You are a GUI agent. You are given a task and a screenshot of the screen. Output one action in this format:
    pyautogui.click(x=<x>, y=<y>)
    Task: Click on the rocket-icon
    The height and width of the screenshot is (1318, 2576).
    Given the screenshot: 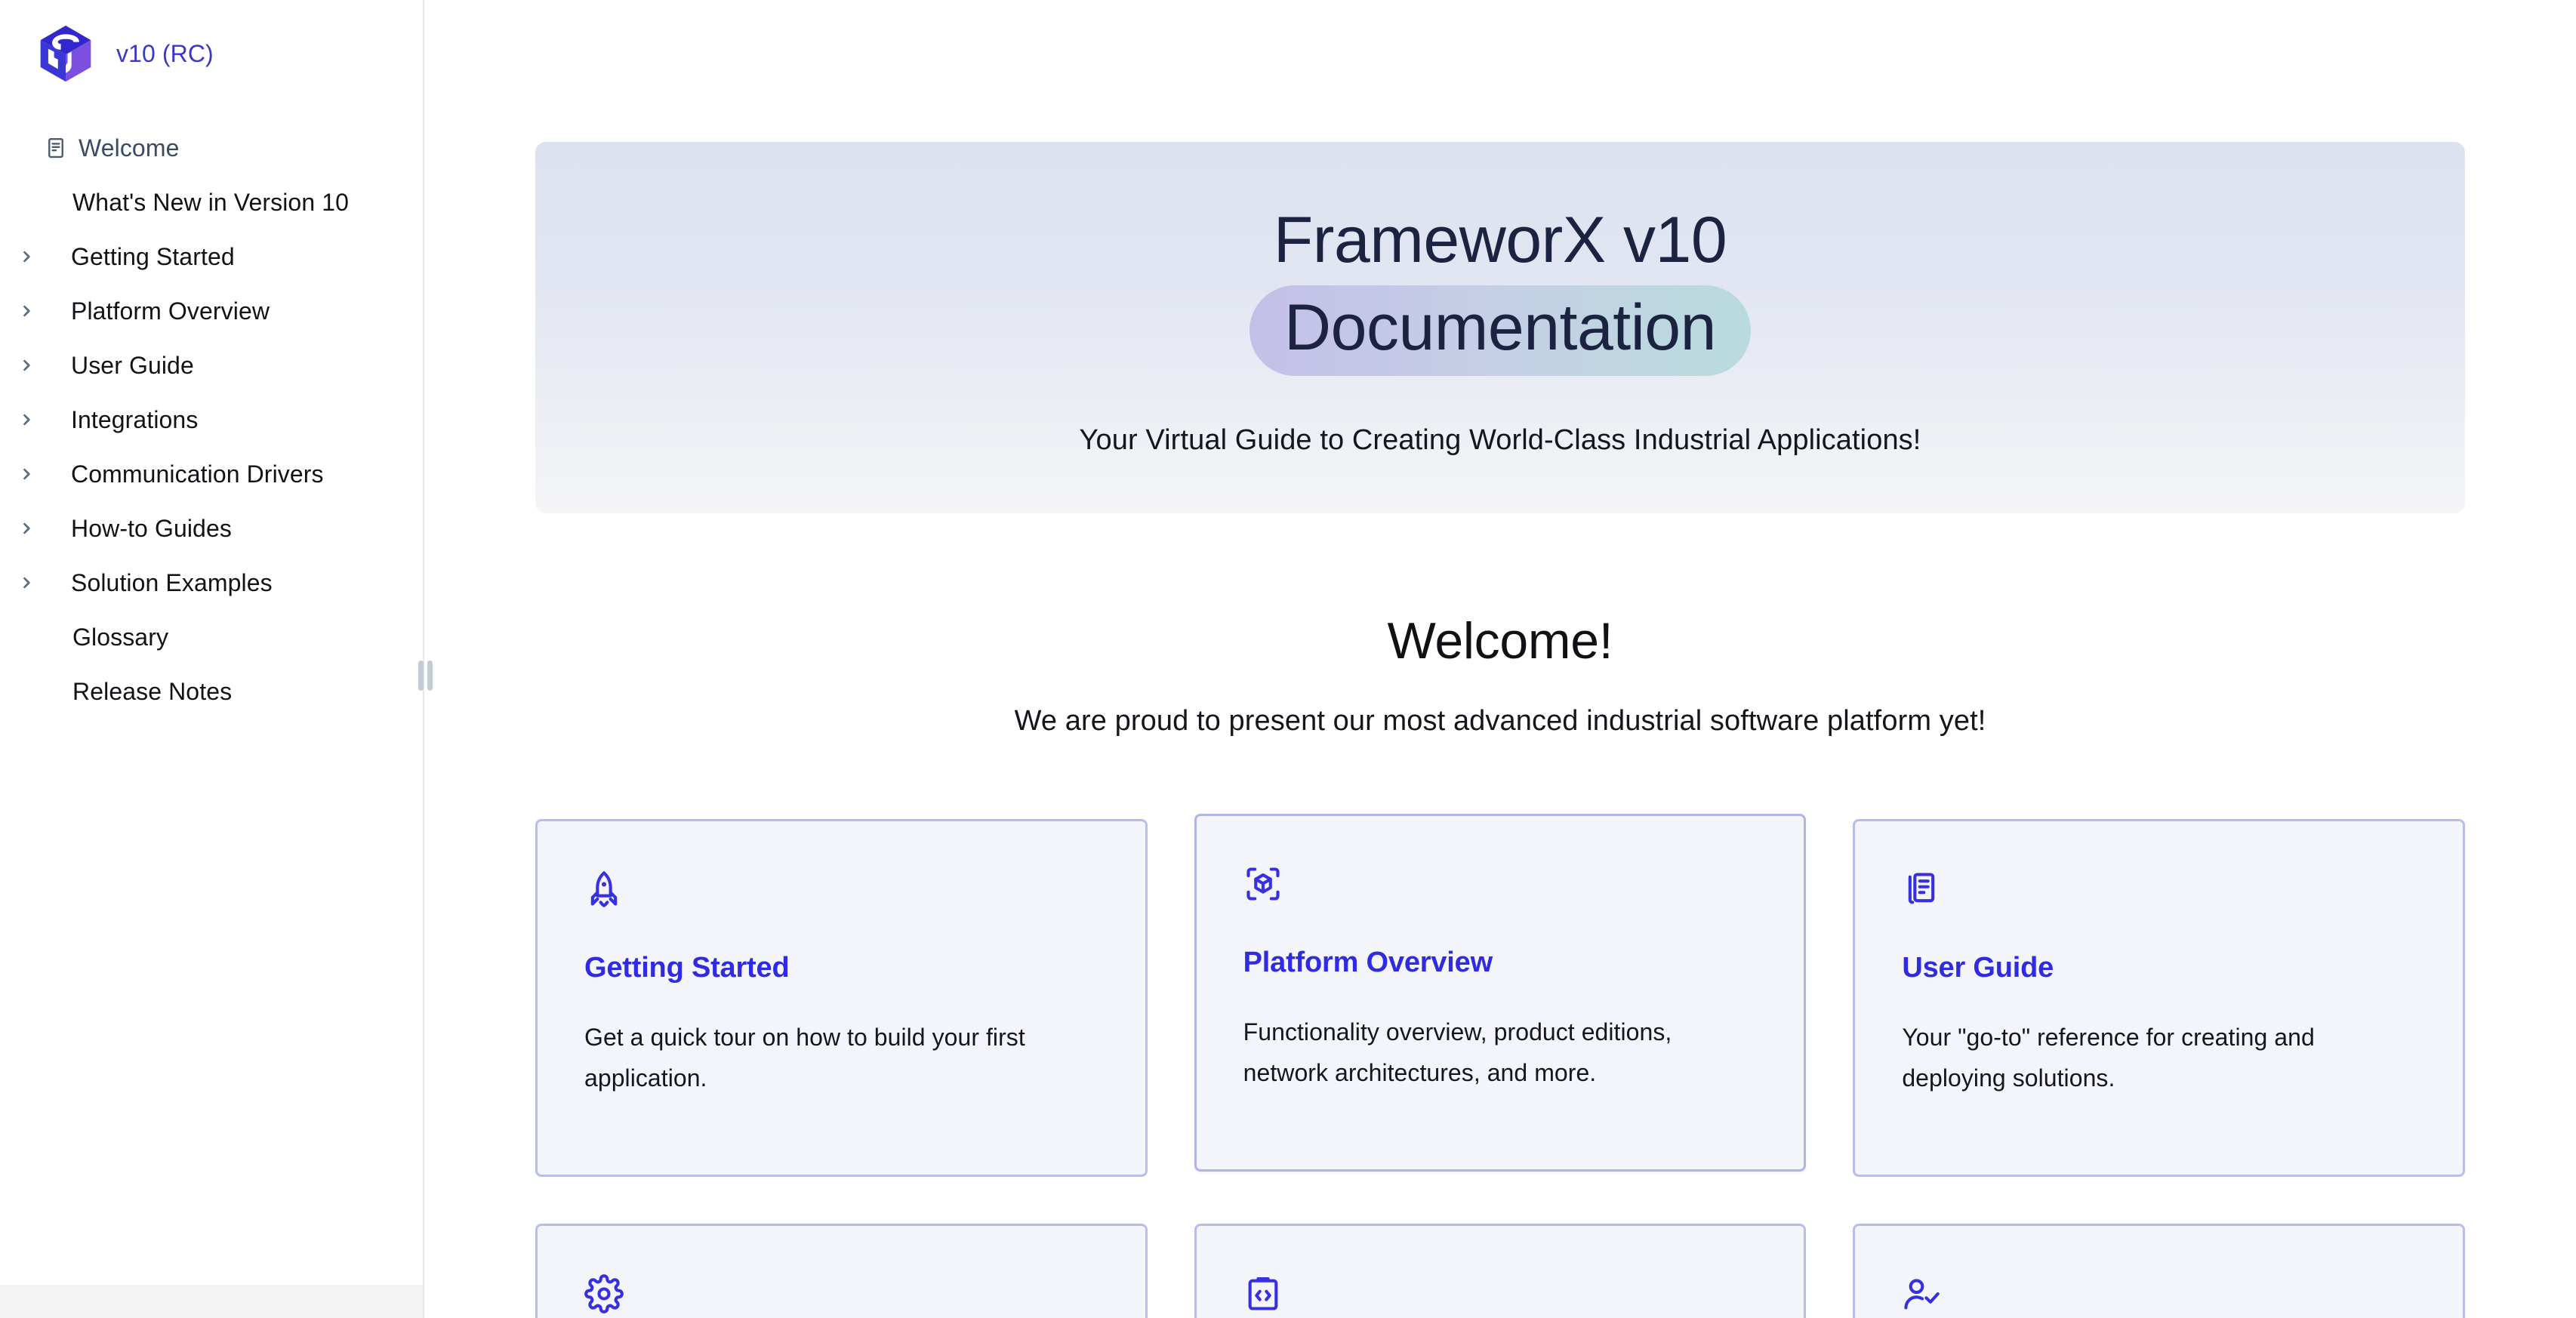 What is the action you would take?
    pyautogui.click(x=841, y=891)
    